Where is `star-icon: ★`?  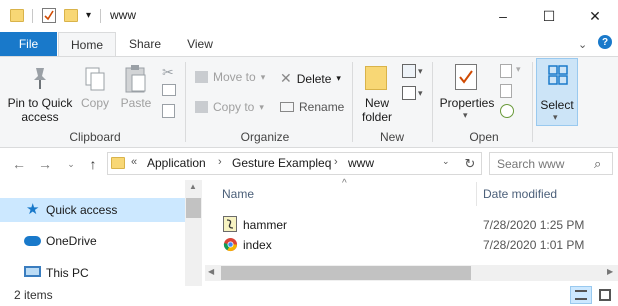
star-icon: ★ is located at coordinates (33, 209).